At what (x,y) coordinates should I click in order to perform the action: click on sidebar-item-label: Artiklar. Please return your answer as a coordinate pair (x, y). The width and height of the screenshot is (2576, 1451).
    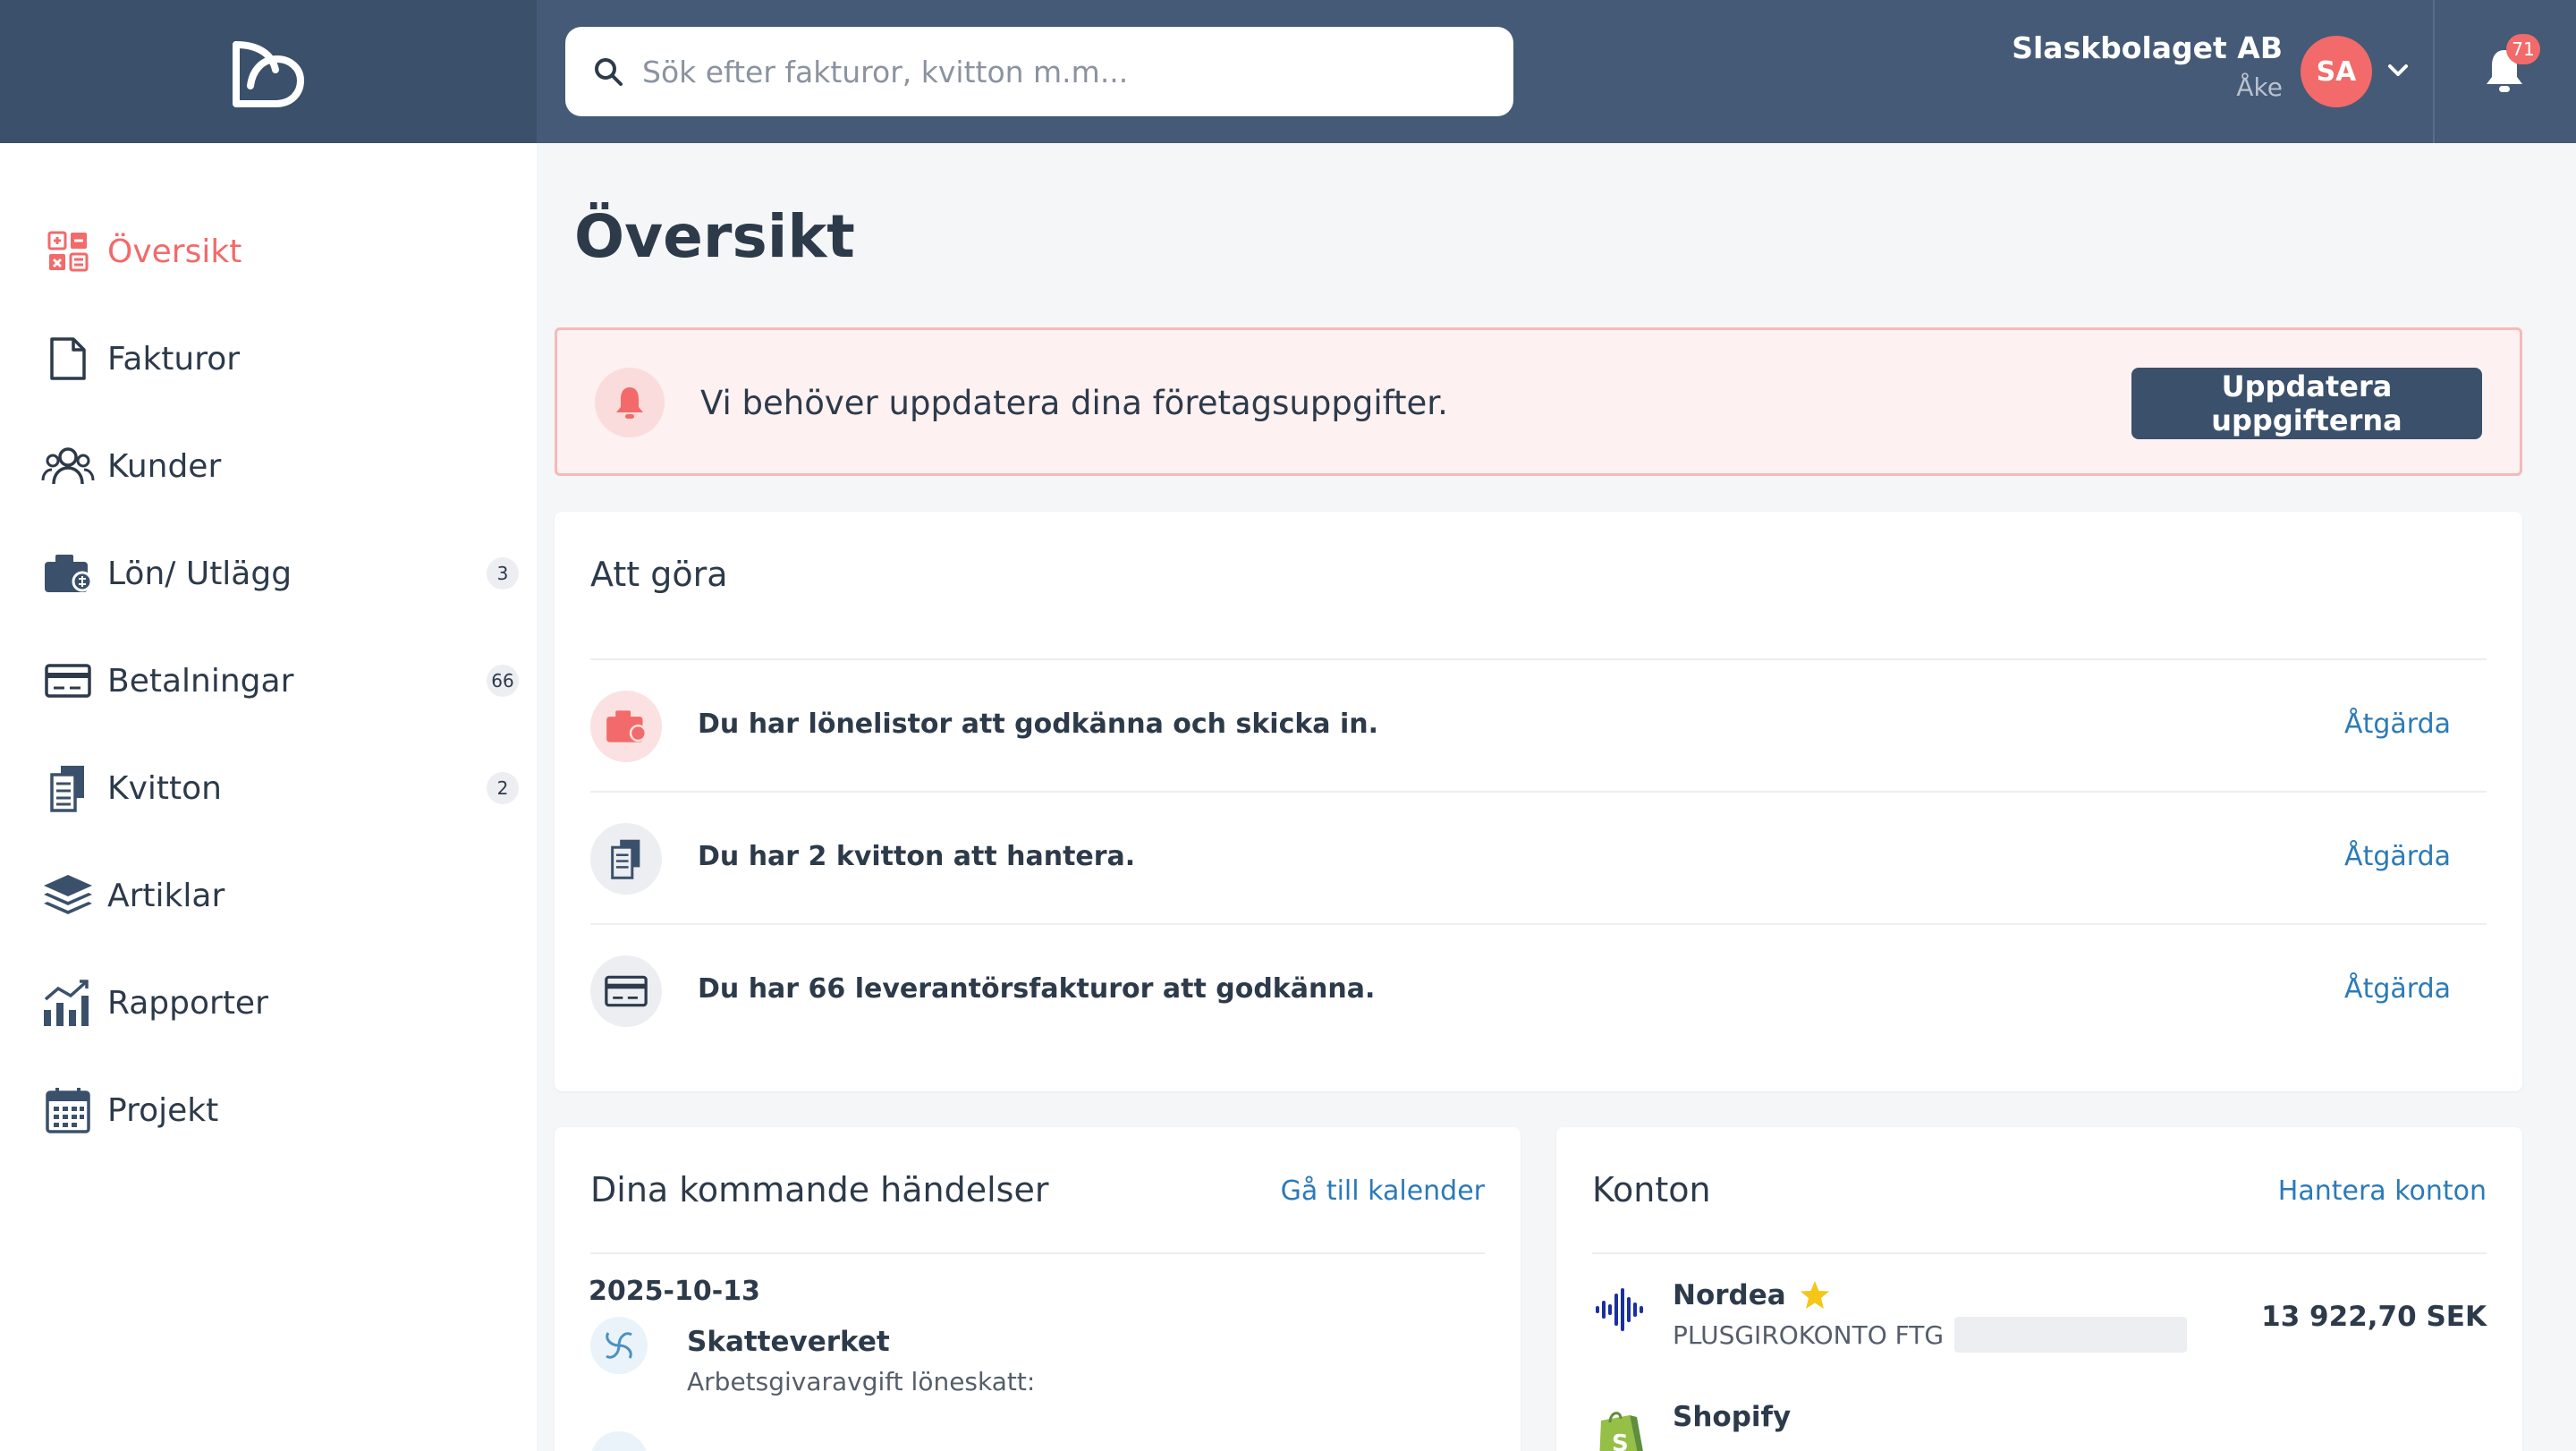
    Looking at the image, I should click on (166, 895).